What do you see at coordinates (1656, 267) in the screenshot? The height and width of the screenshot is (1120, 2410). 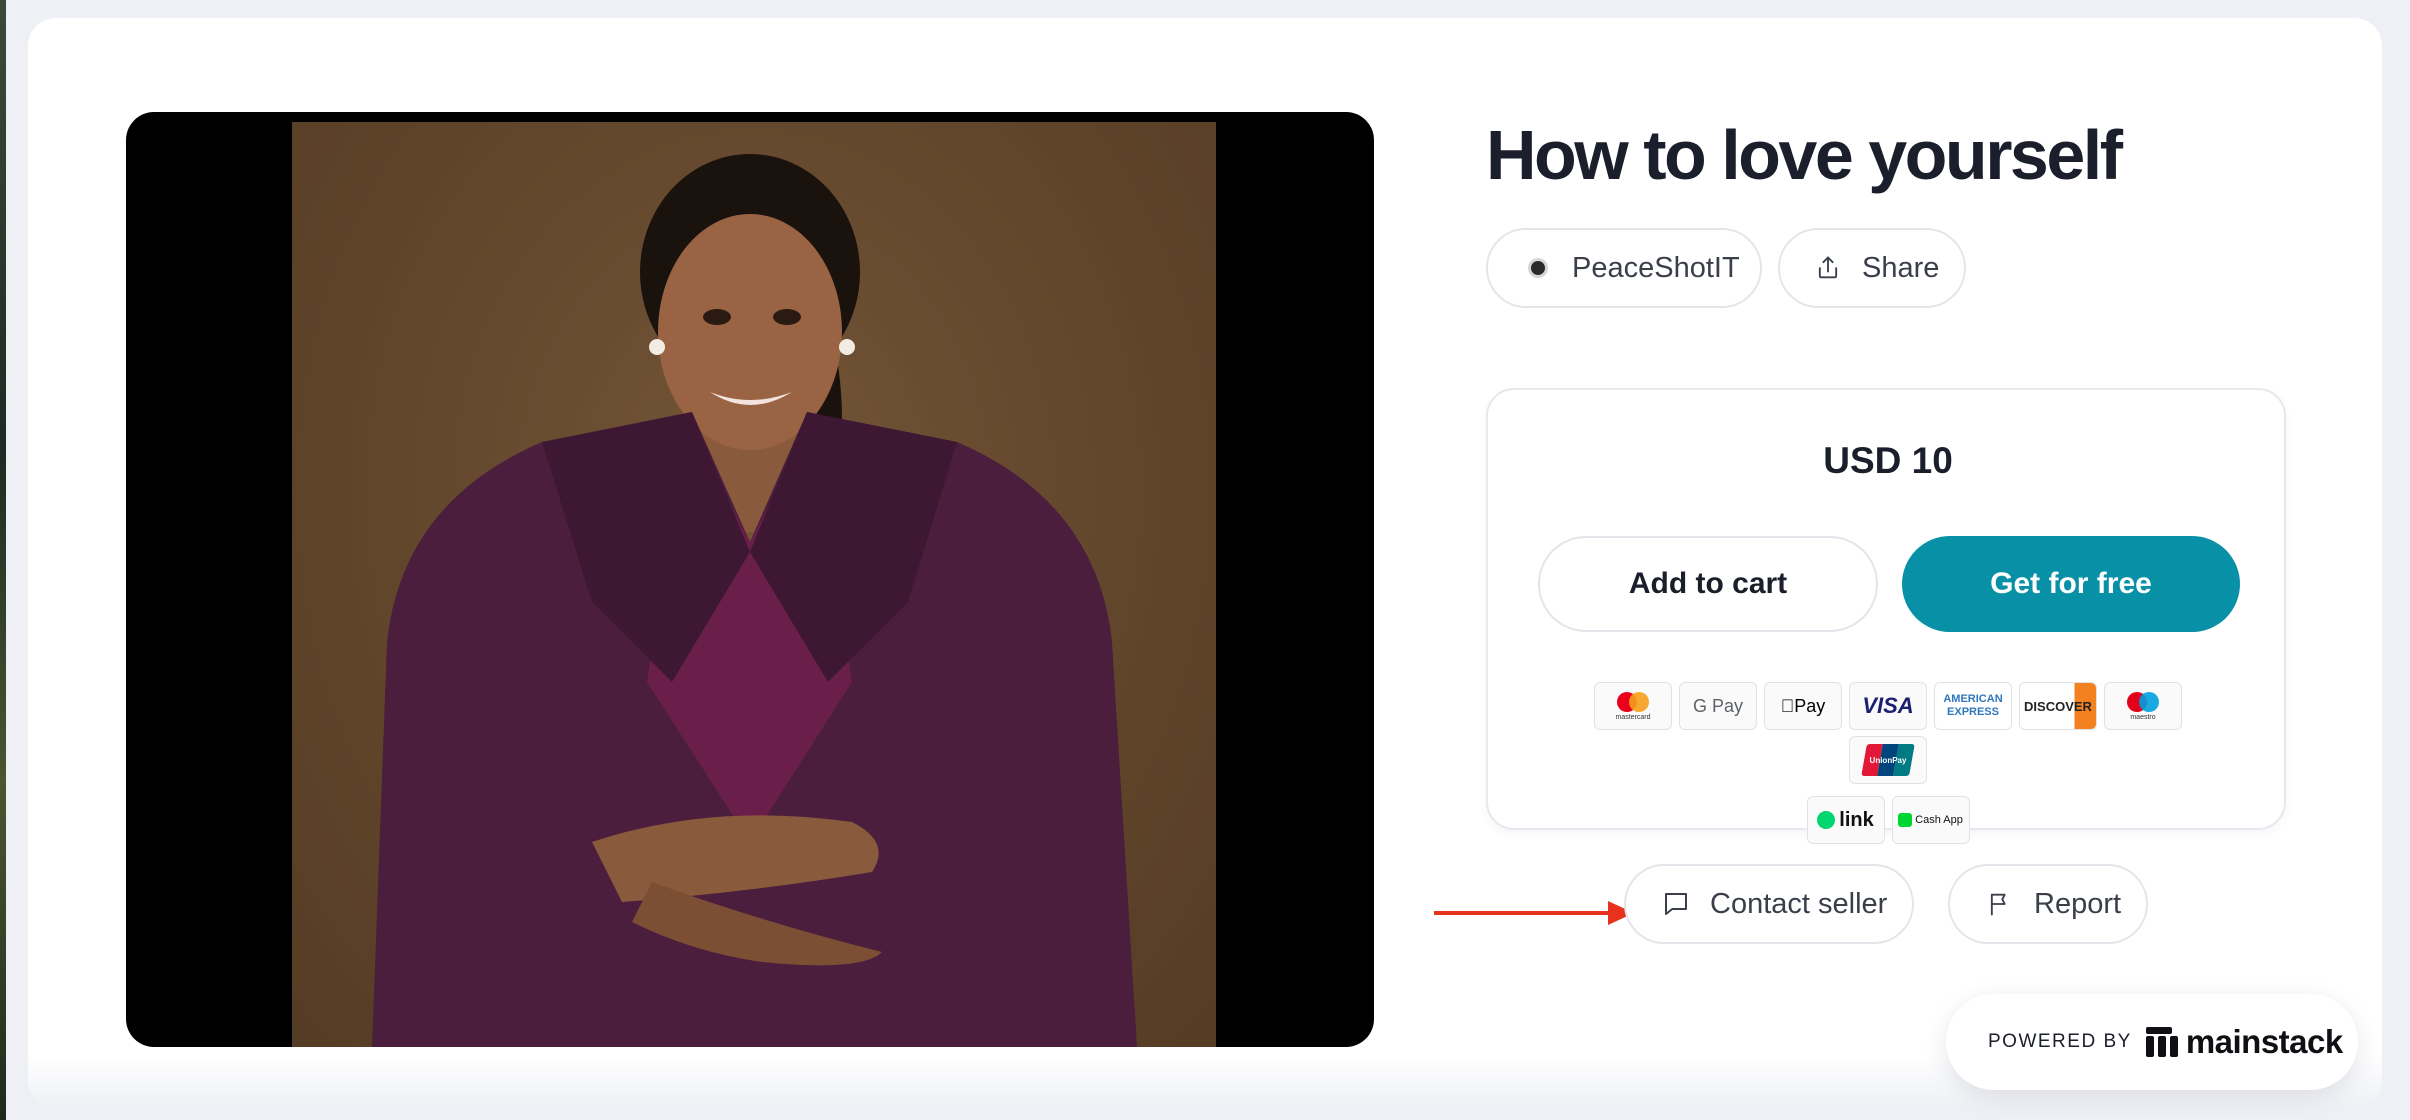 I see `seller-name: PeaceShotIT` at bounding box center [1656, 267].